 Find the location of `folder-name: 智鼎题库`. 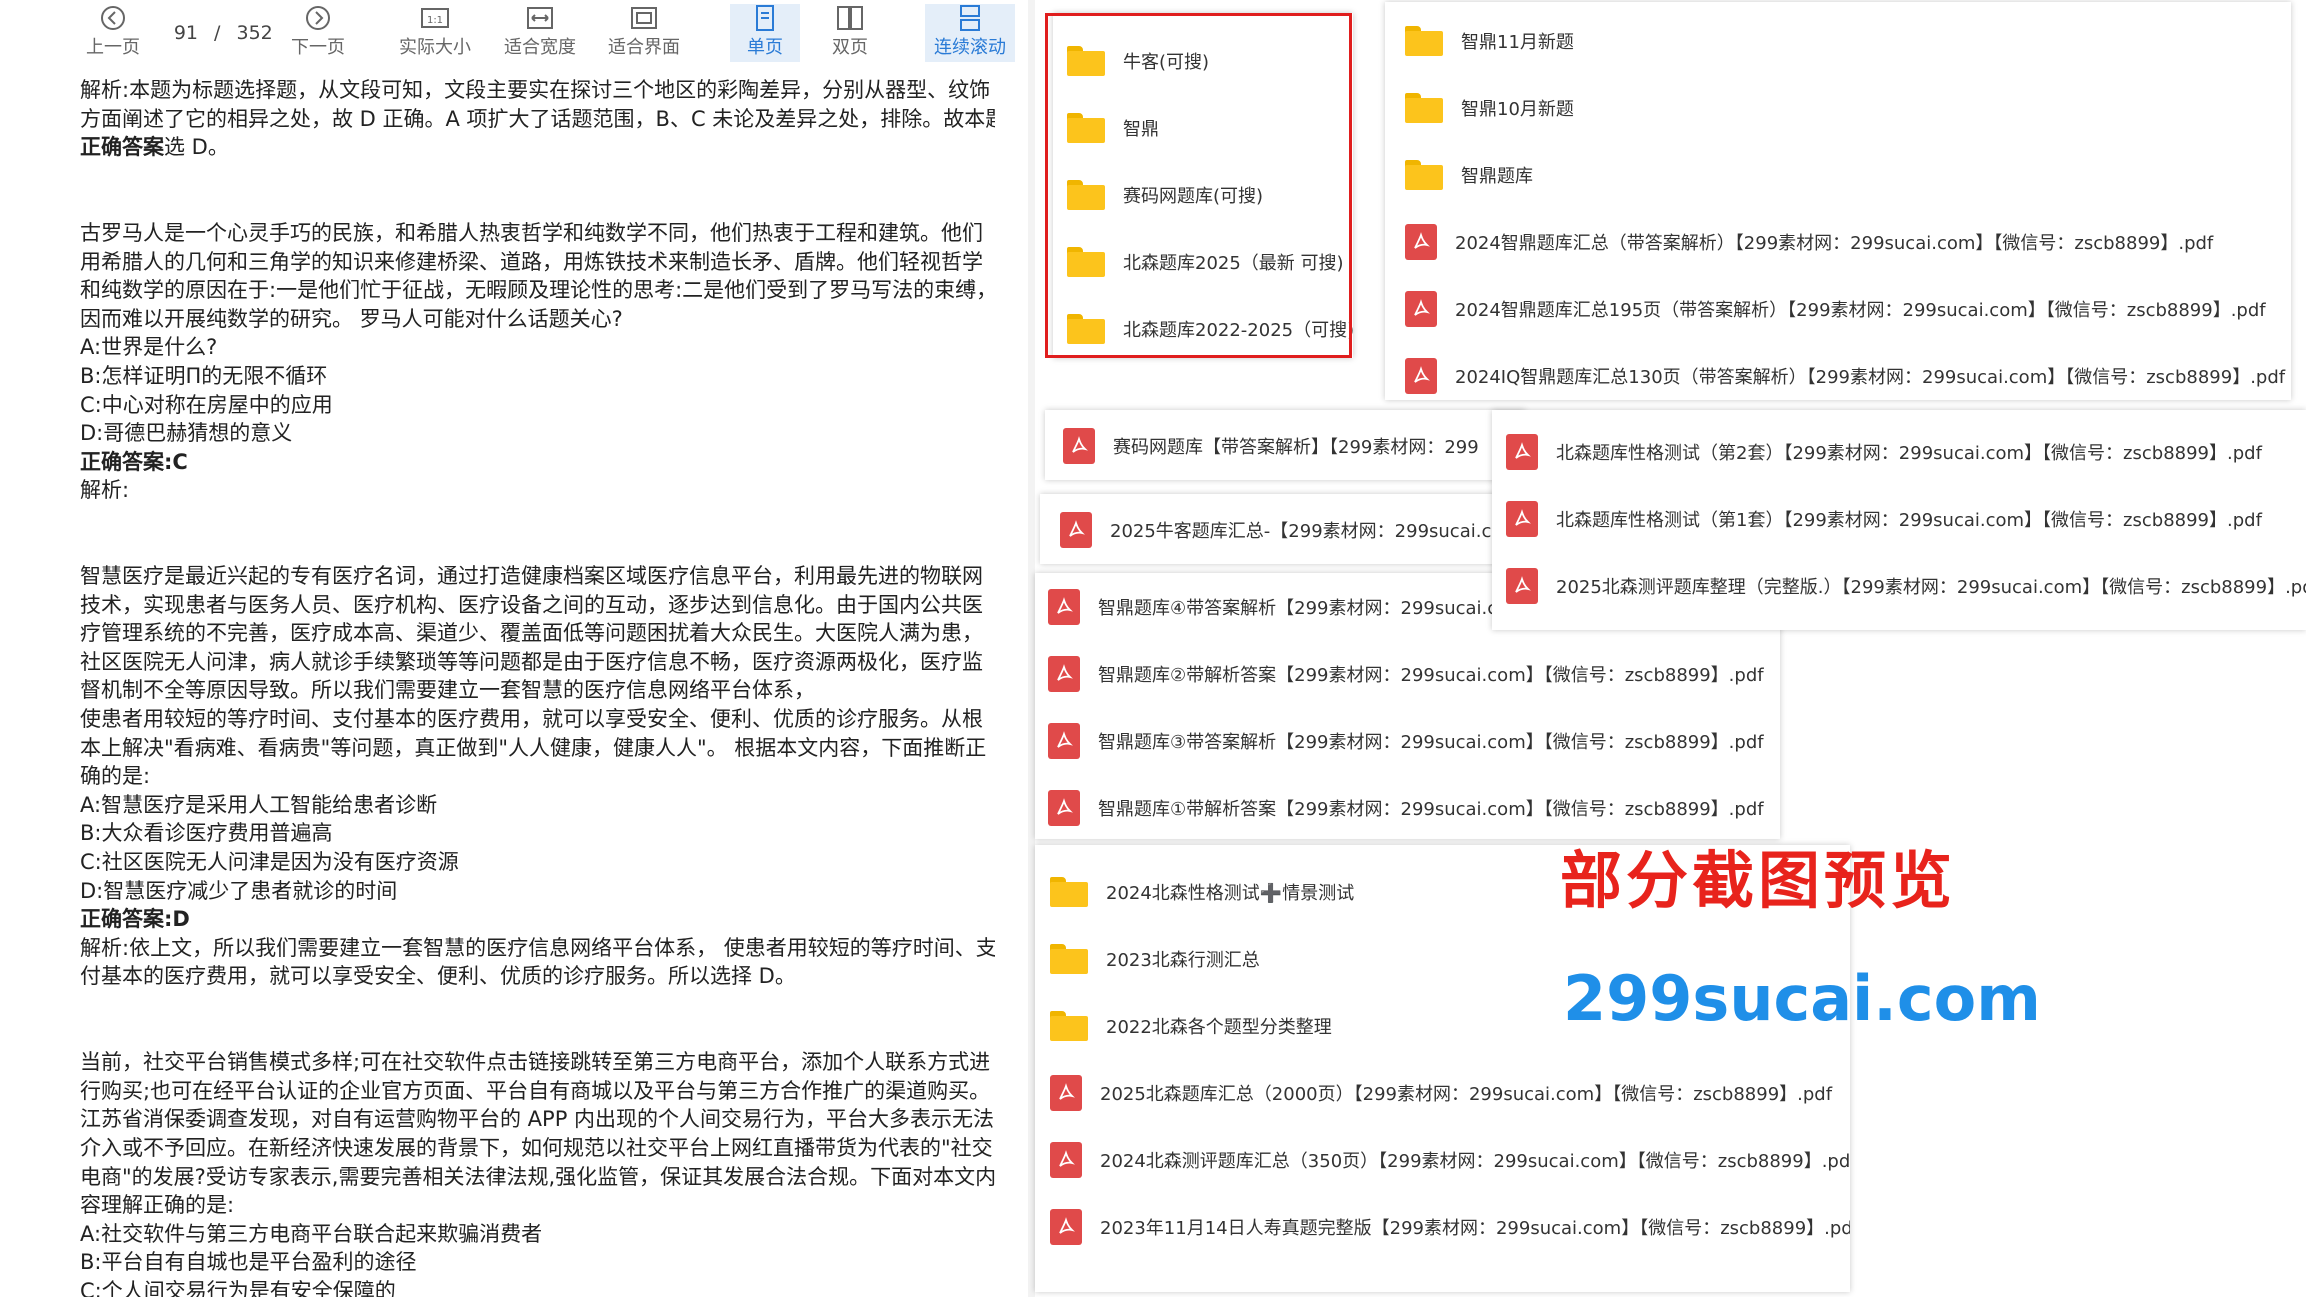

folder-name: 智鼎题库 is located at coordinates (1497, 176).